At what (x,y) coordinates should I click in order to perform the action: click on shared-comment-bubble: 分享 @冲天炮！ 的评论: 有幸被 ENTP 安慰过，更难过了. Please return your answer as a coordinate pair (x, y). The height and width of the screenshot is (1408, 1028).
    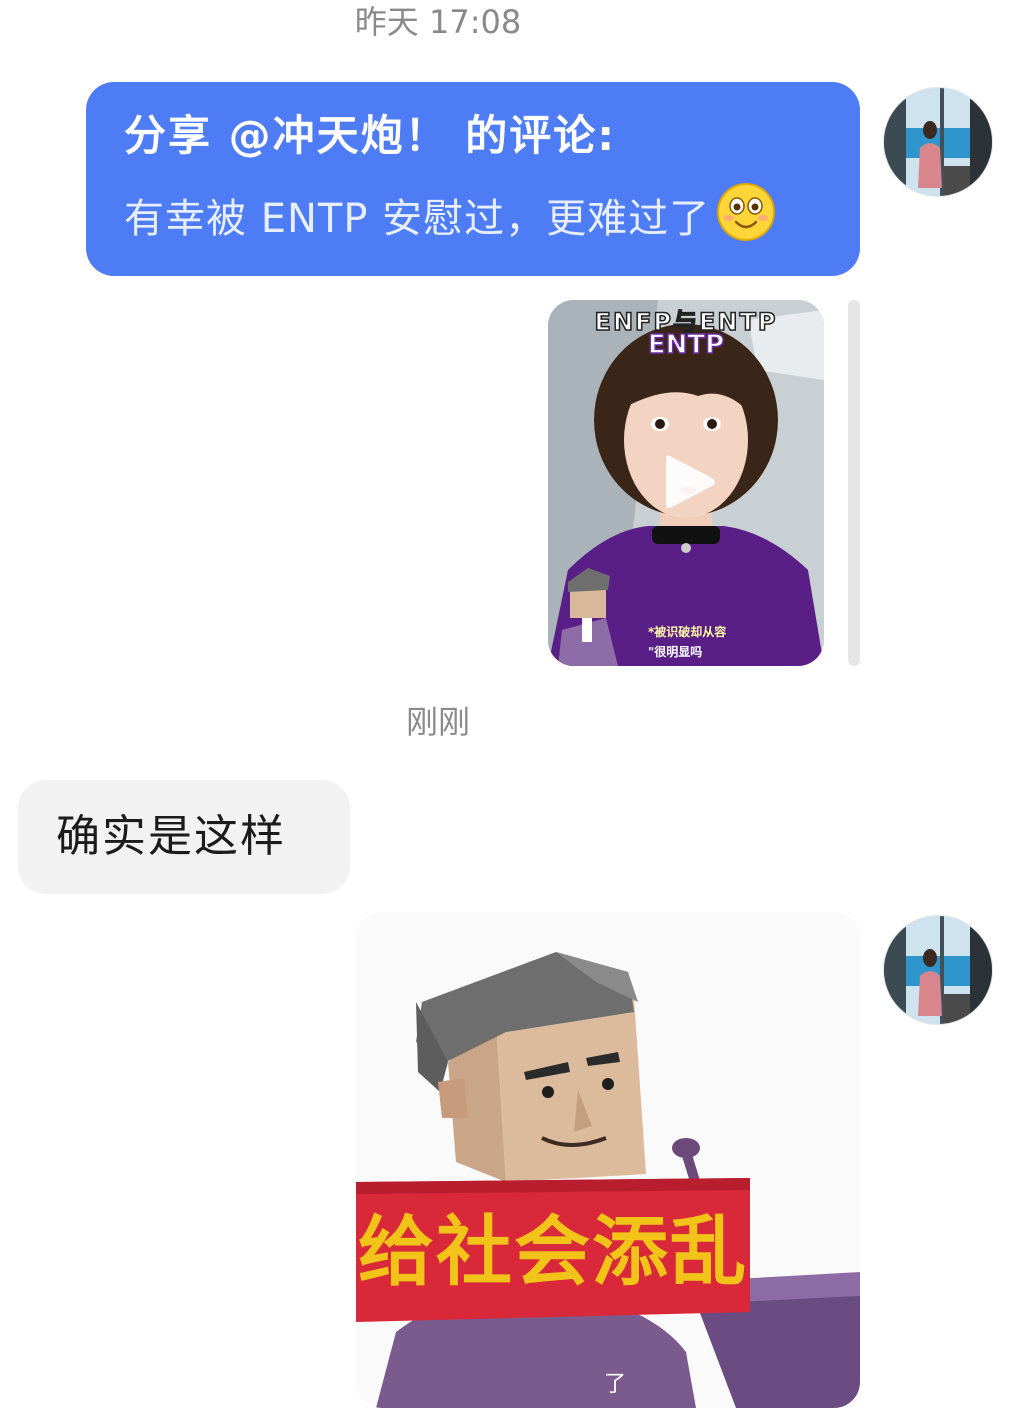
    Looking at the image, I should click on (473, 179).